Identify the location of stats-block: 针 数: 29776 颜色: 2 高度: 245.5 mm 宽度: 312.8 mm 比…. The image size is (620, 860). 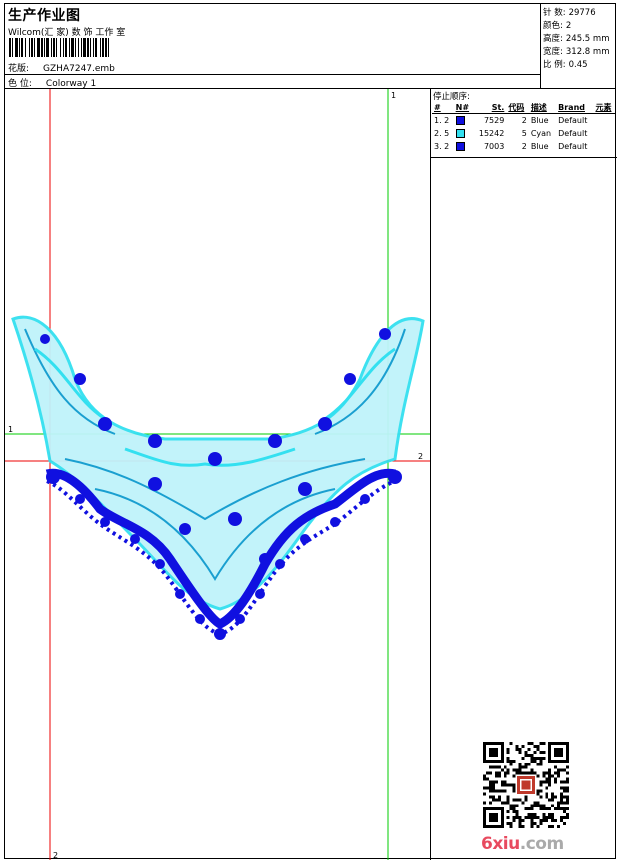
(578, 46).